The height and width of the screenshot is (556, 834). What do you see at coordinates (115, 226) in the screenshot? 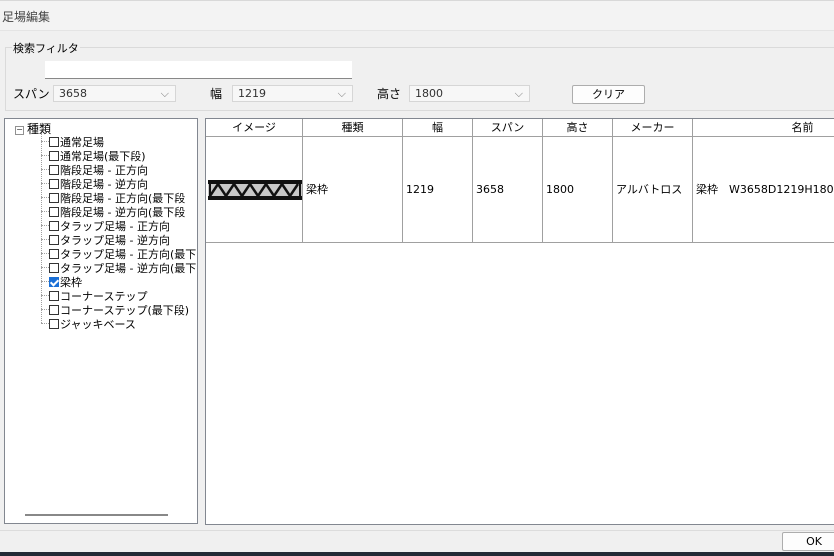
I see `tree-item-label: タラップ足場 - 正方向` at bounding box center [115, 226].